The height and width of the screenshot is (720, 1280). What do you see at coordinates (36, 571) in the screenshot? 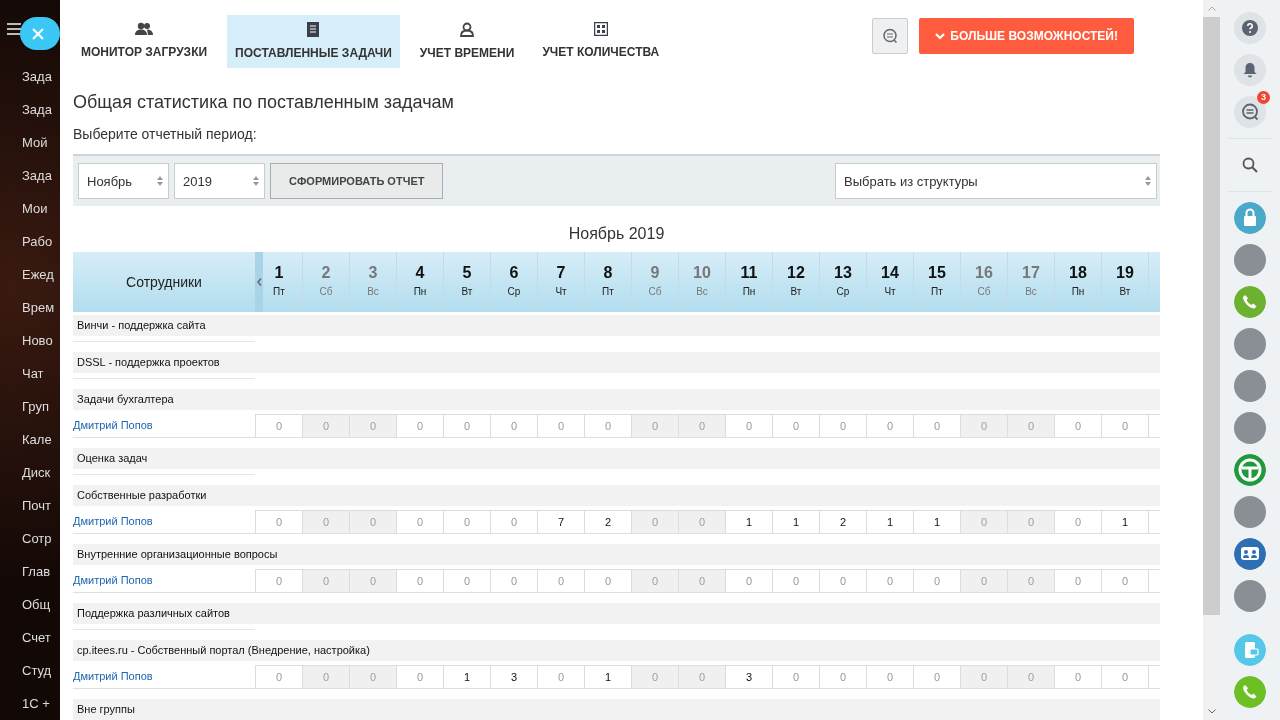
I see `menu-item: Глав` at bounding box center [36, 571].